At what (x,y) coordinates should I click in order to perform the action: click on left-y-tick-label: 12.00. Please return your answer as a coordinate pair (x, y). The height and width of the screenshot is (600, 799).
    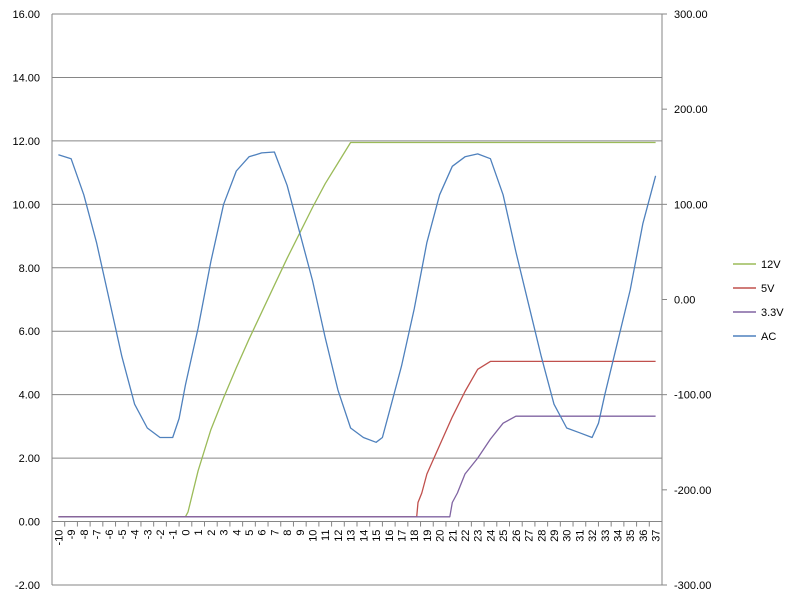
    Looking at the image, I should click on (26, 142).